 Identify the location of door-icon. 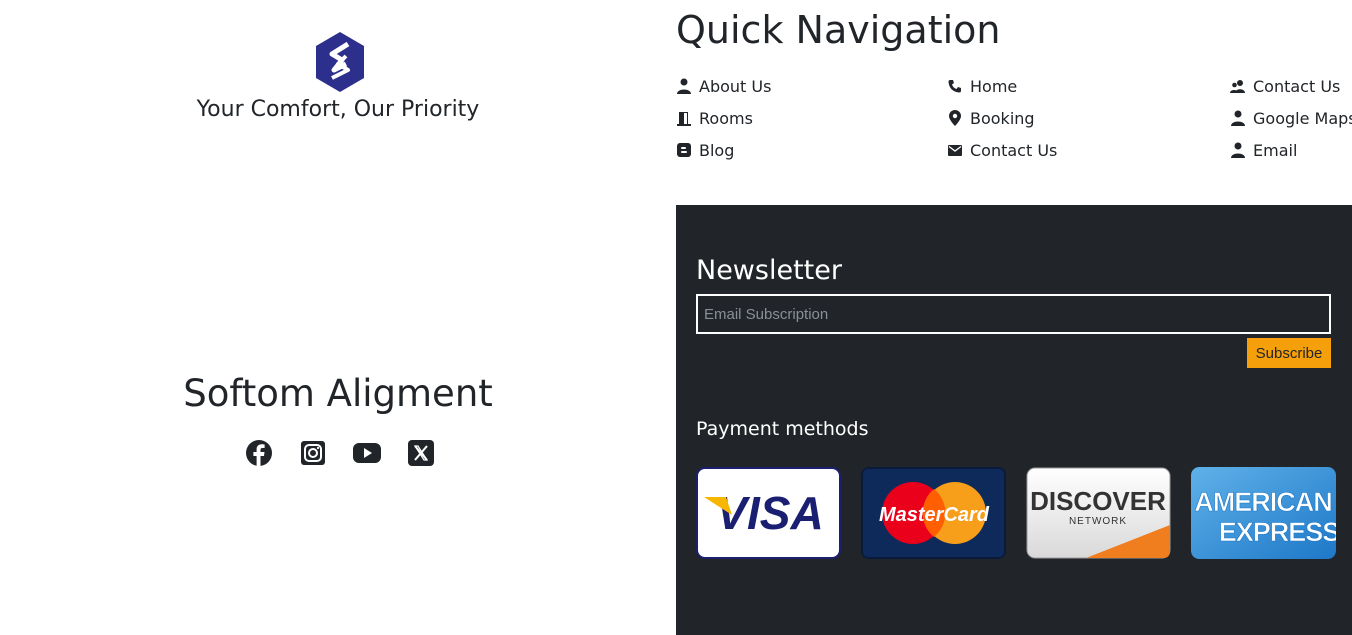
(684, 118).